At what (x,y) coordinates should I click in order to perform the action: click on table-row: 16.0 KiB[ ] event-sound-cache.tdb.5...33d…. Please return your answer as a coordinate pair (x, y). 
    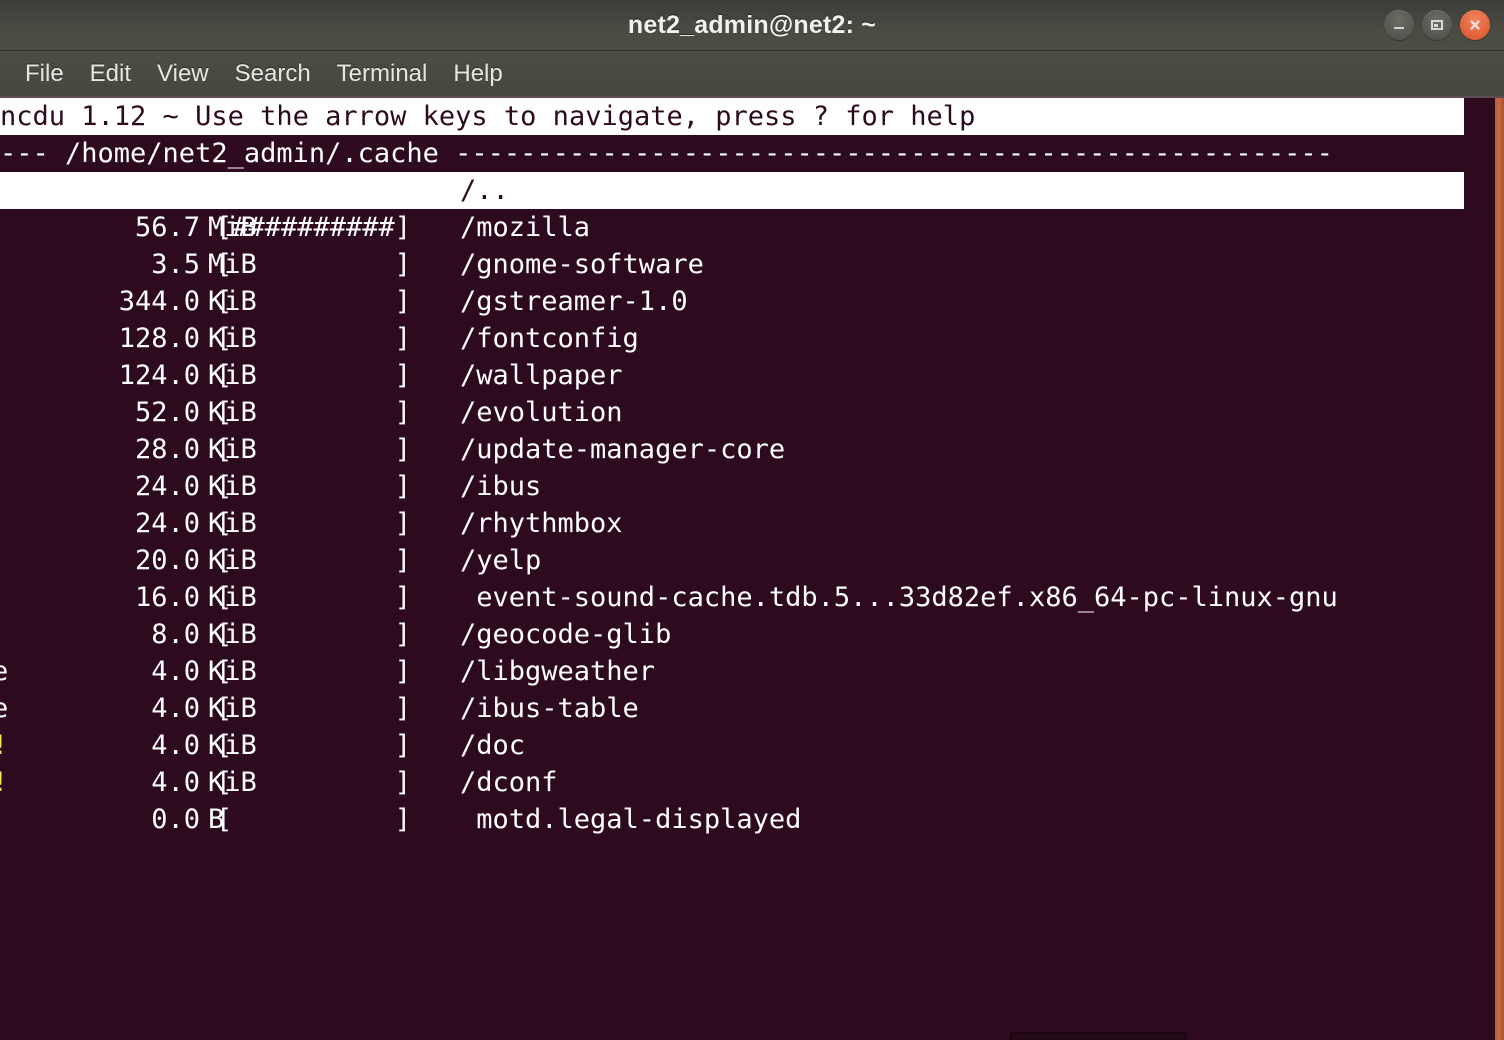
    Looking at the image, I should click on (752, 597).